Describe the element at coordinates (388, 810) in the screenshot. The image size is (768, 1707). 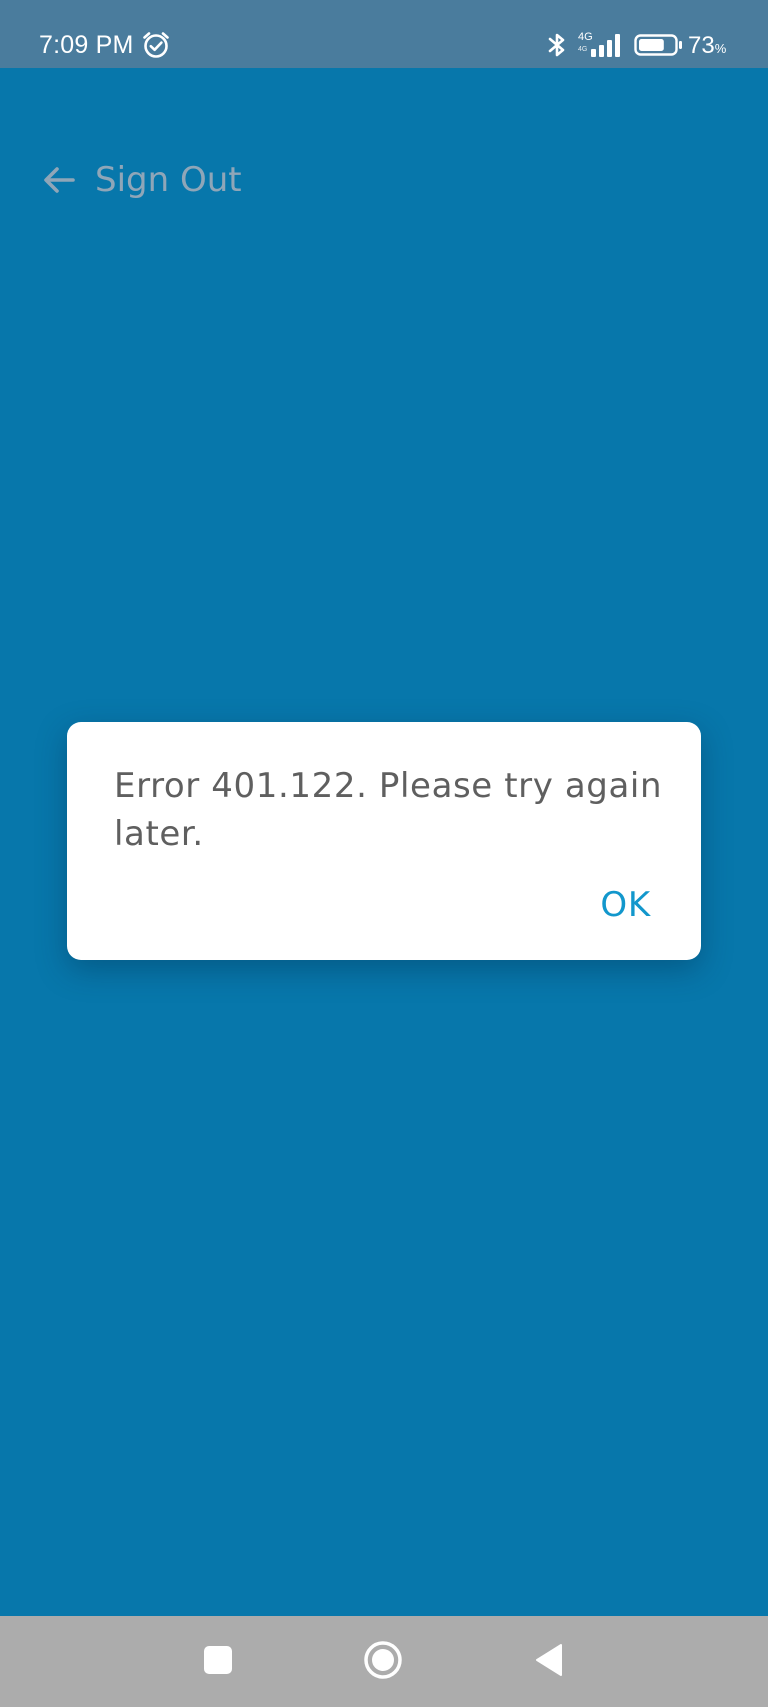
I see `error-message: Error 401.122. Please try again later.` at that location.